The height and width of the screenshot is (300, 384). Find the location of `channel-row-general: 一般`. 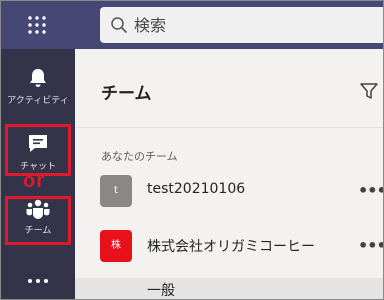

channel-row-general: 一般 is located at coordinates (229, 288).